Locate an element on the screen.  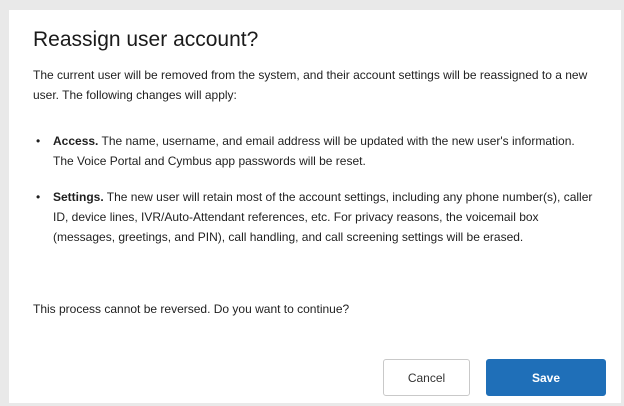
dialog-title: Reassign user account? is located at coordinates (146, 39).